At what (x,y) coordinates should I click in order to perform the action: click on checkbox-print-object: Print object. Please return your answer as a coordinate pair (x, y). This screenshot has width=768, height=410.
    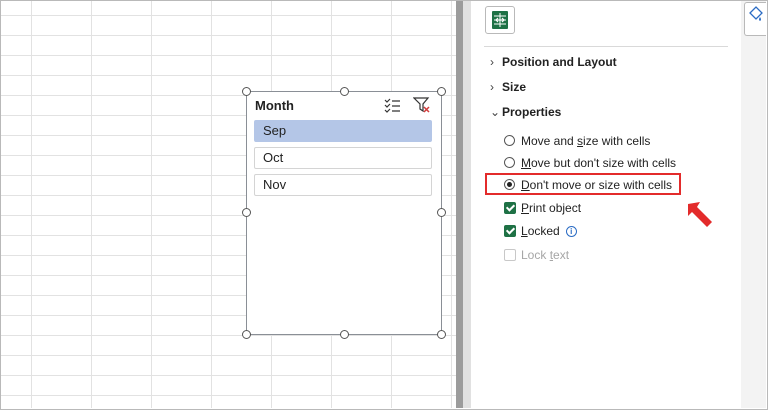
    Looking at the image, I should click on (542, 208).